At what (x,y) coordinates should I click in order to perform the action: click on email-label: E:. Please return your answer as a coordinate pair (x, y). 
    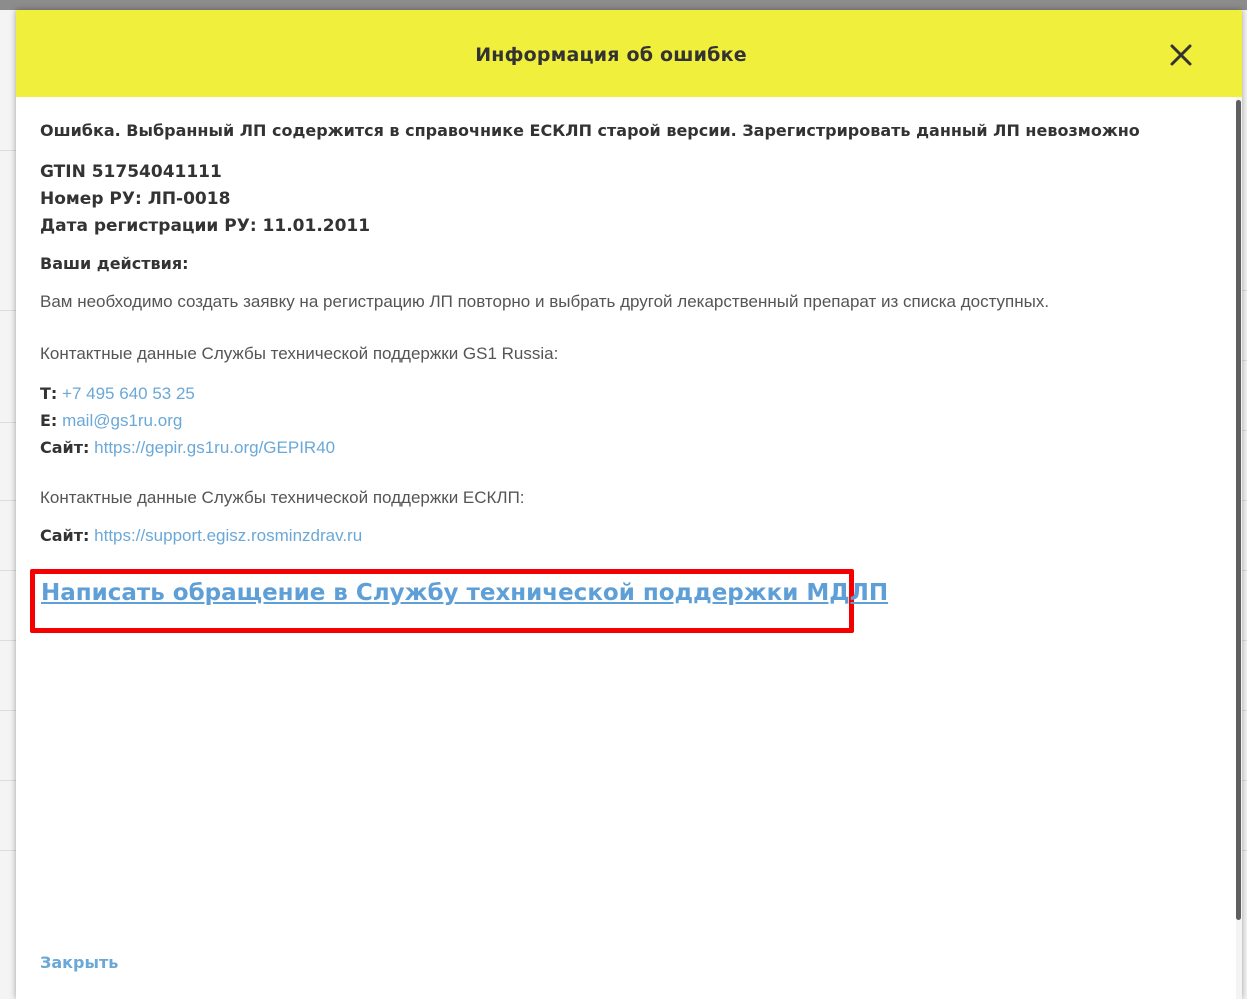
    Looking at the image, I should click on (49, 420).